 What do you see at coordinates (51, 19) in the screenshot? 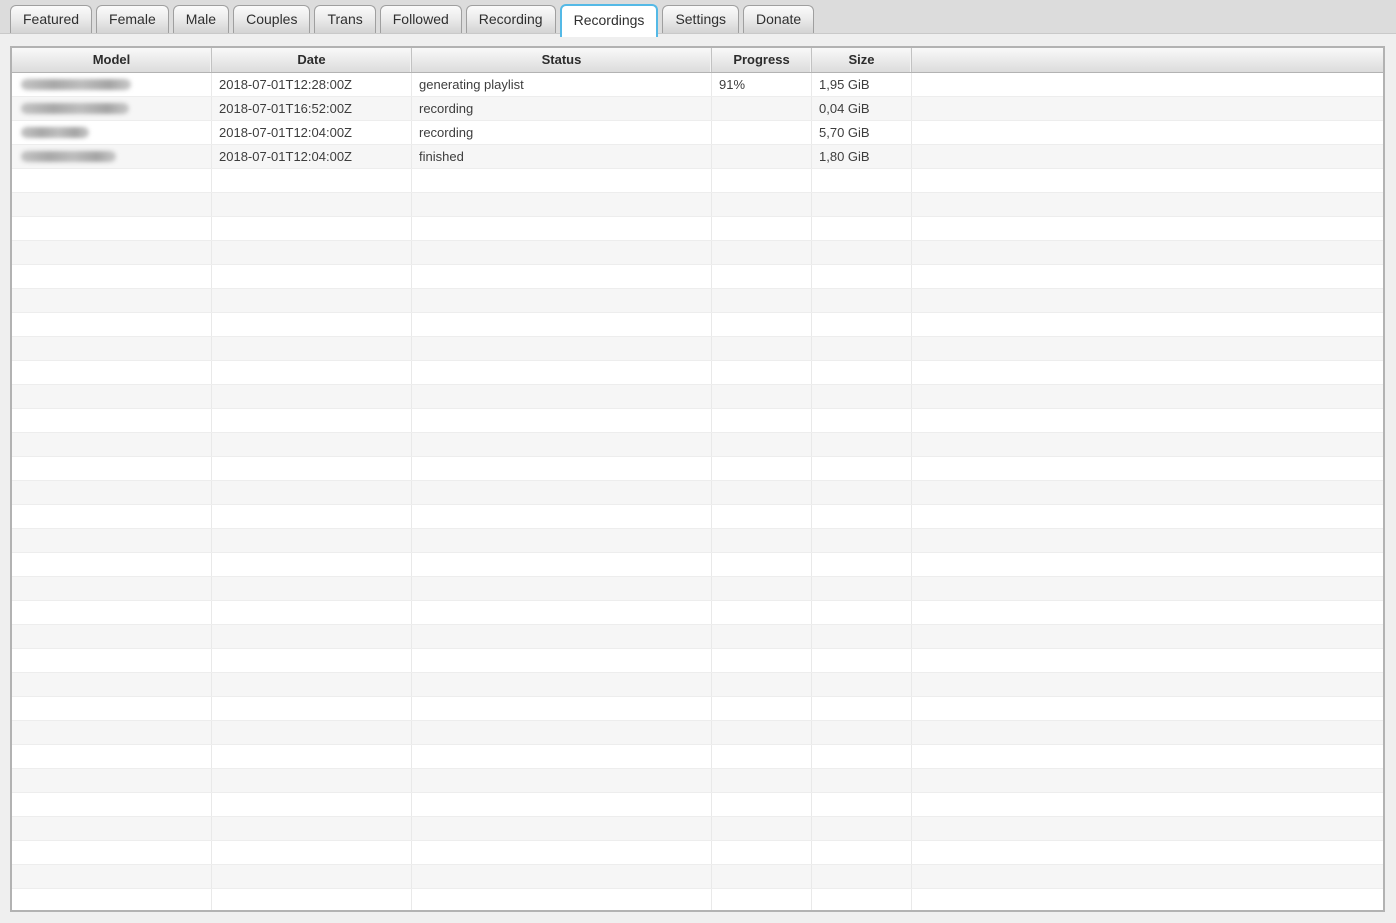
I see `tab-featured: Featured` at bounding box center [51, 19].